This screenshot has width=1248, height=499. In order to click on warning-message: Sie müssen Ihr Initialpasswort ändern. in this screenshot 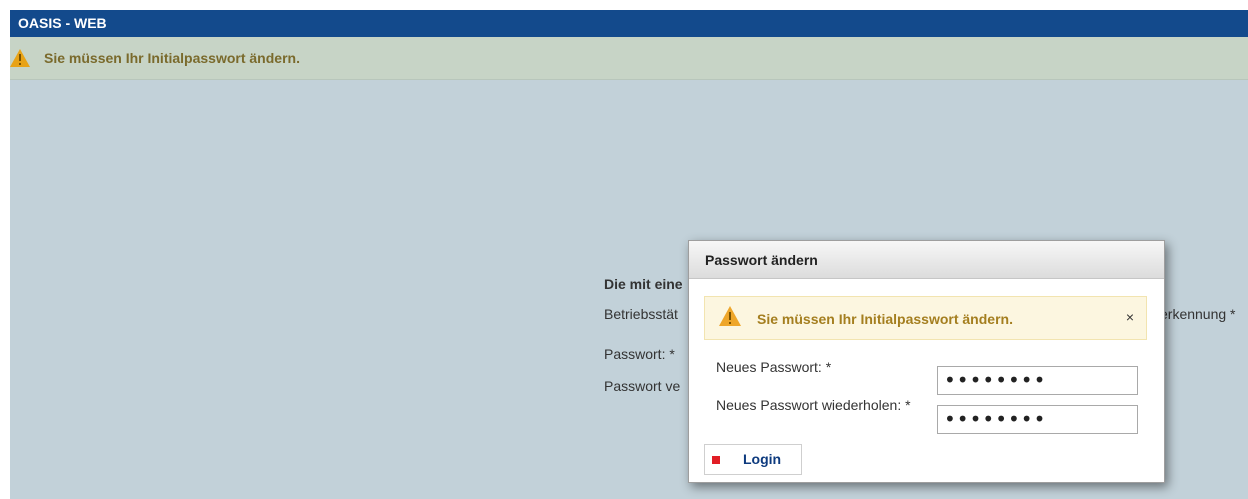, I will do `click(172, 58)`.